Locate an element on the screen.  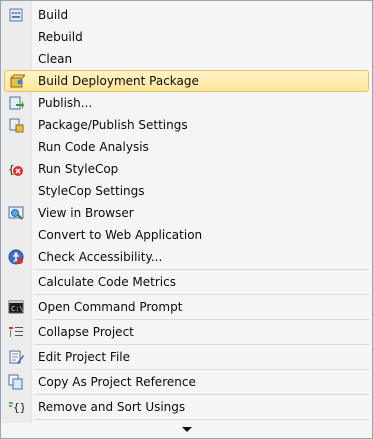
menu-item-label: Edit Project File is located at coordinates (84, 357).